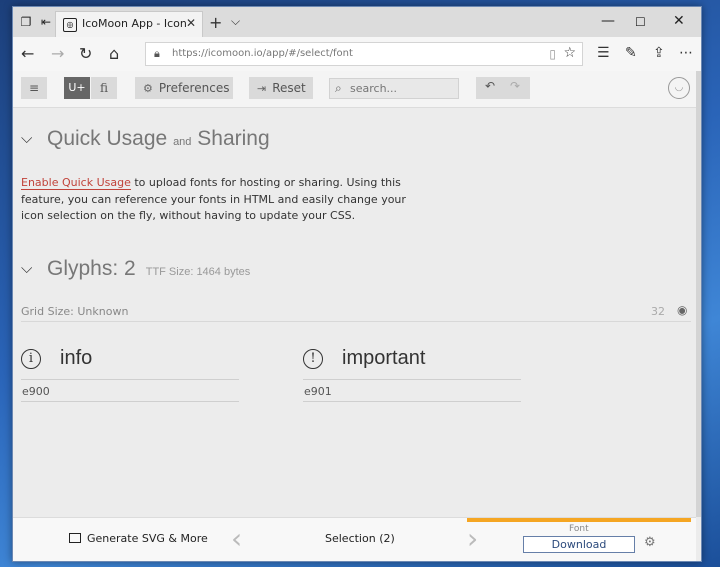 The width and height of the screenshot is (720, 567). Describe the element at coordinates (215, 22) in the screenshot. I see `new-tab-icon: +` at that location.